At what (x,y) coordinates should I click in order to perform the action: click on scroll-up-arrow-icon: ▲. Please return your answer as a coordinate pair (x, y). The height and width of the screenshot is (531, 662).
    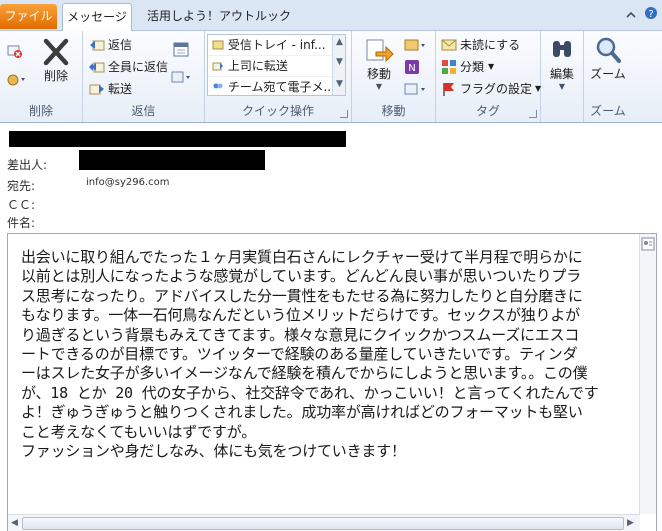
    Looking at the image, I should click on (339, 42).